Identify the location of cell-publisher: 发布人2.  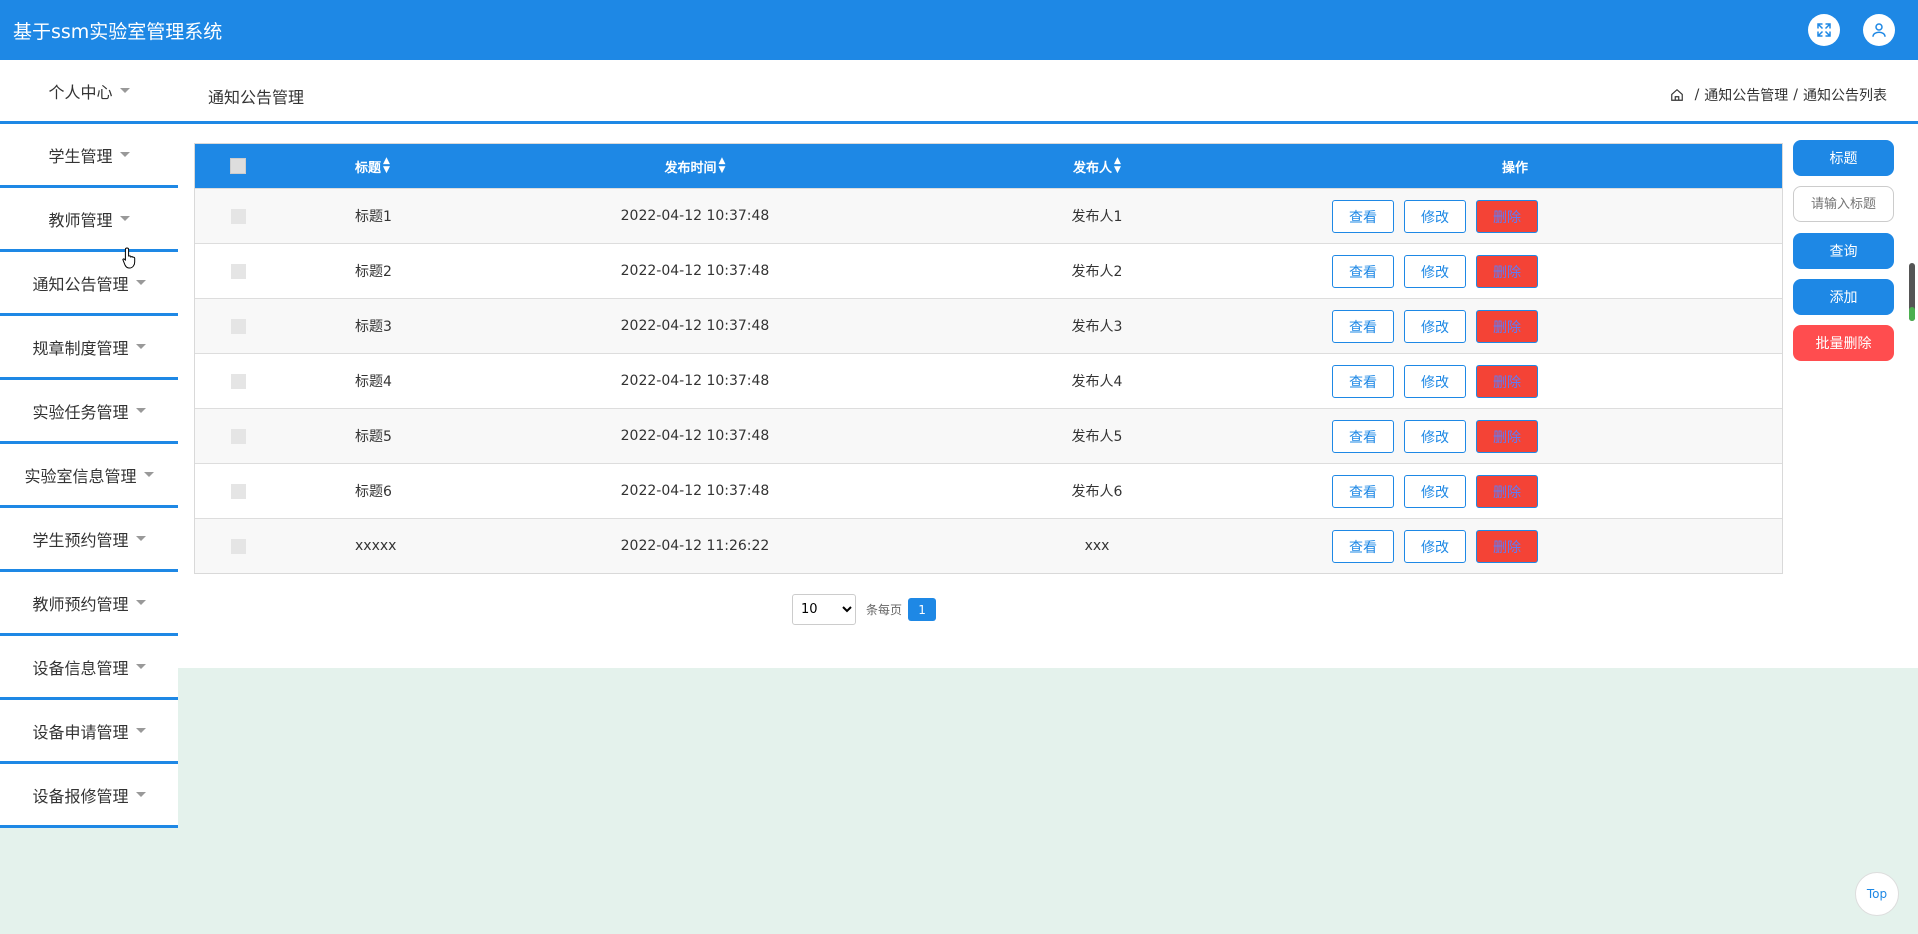
(1097, 272).